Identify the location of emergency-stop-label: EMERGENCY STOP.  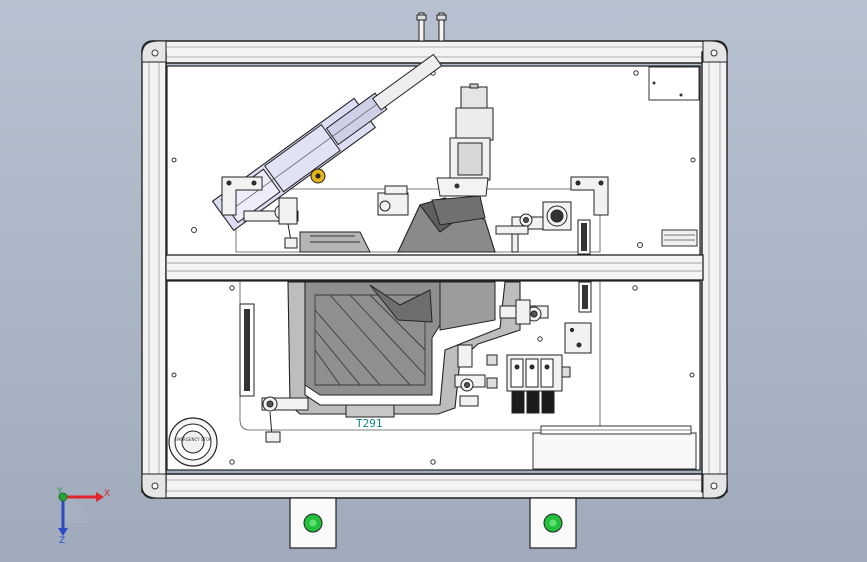
(193, 439).